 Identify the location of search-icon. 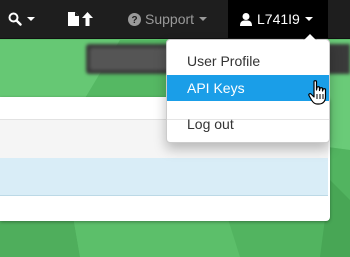
(15, 19).